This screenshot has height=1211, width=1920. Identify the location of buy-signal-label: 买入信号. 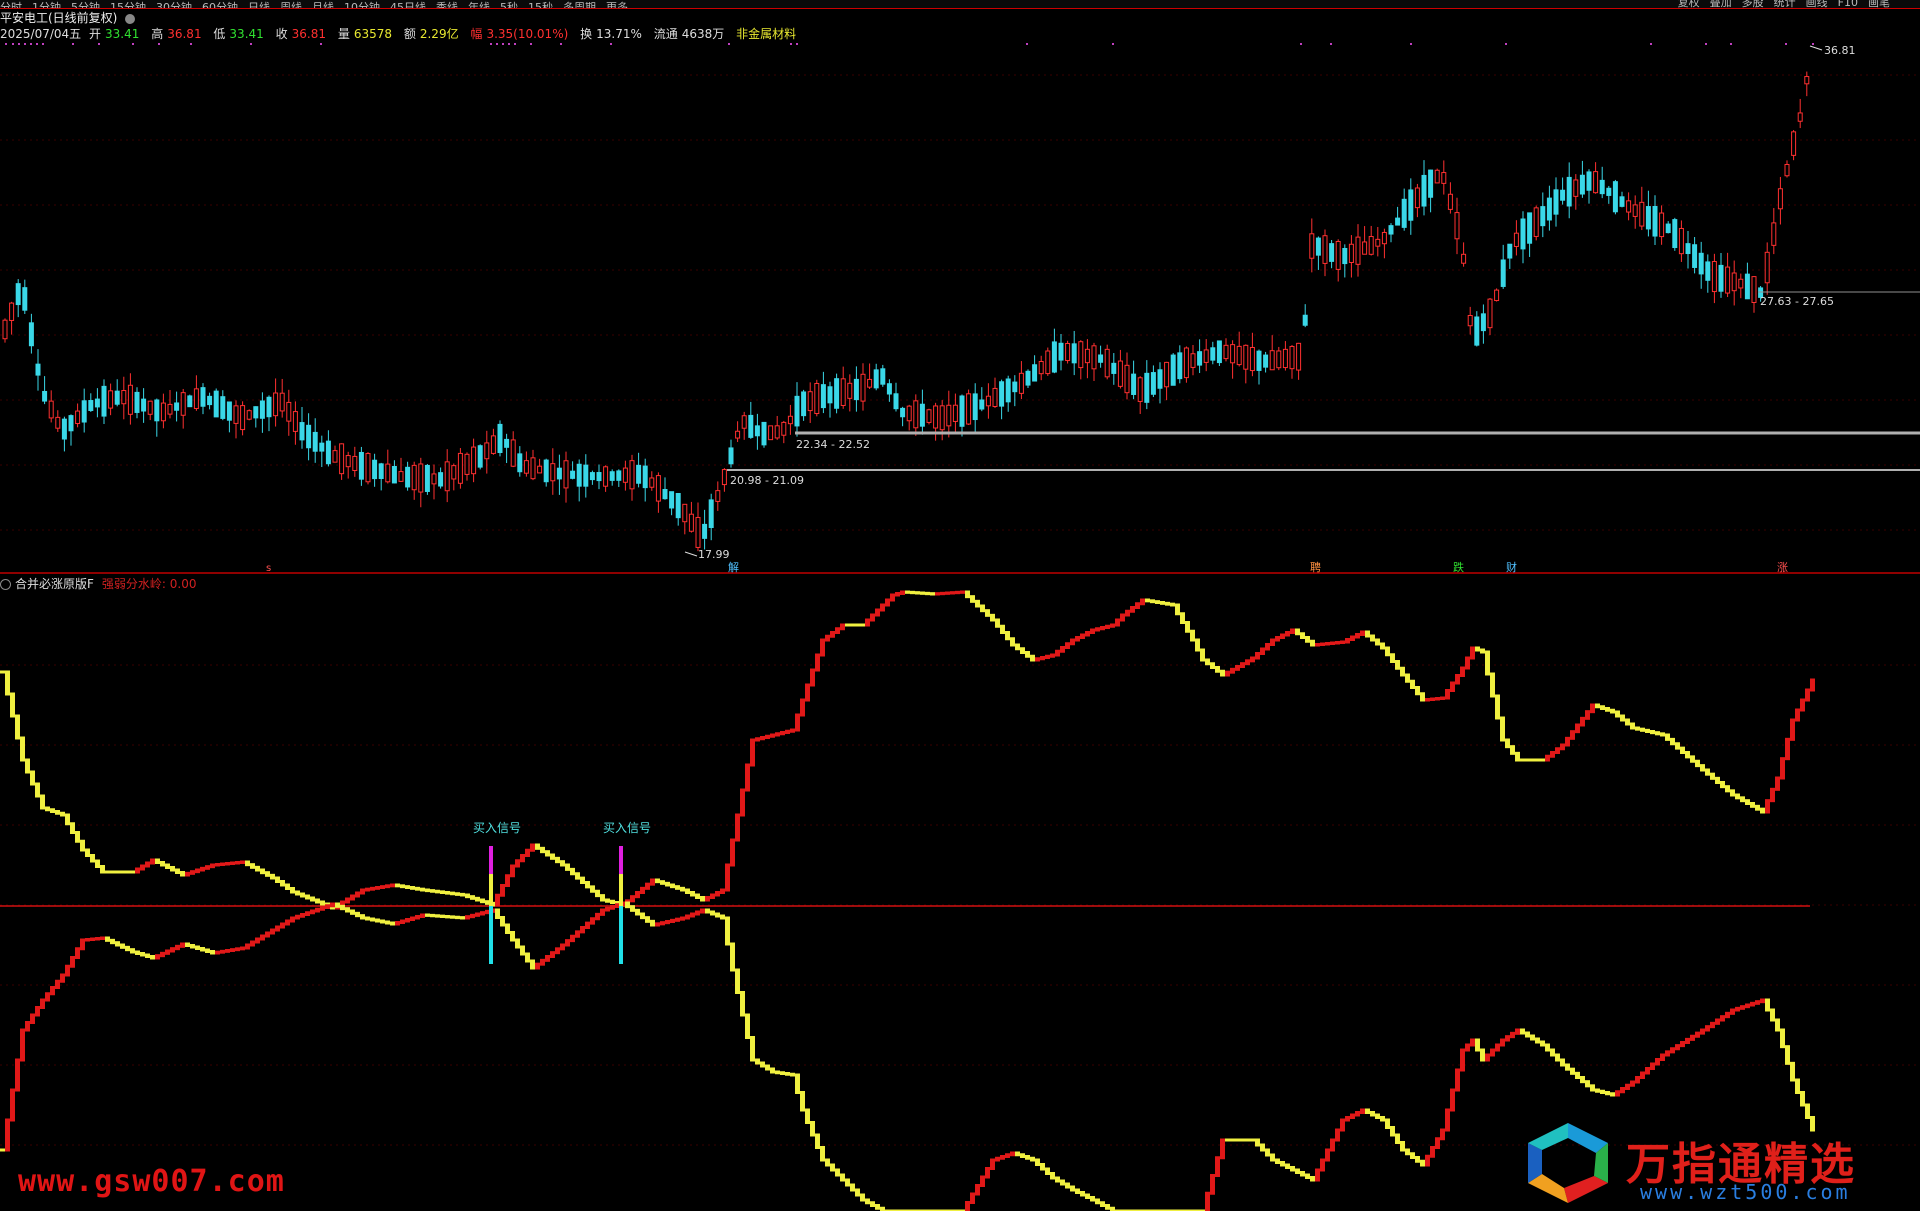
(497, 828).